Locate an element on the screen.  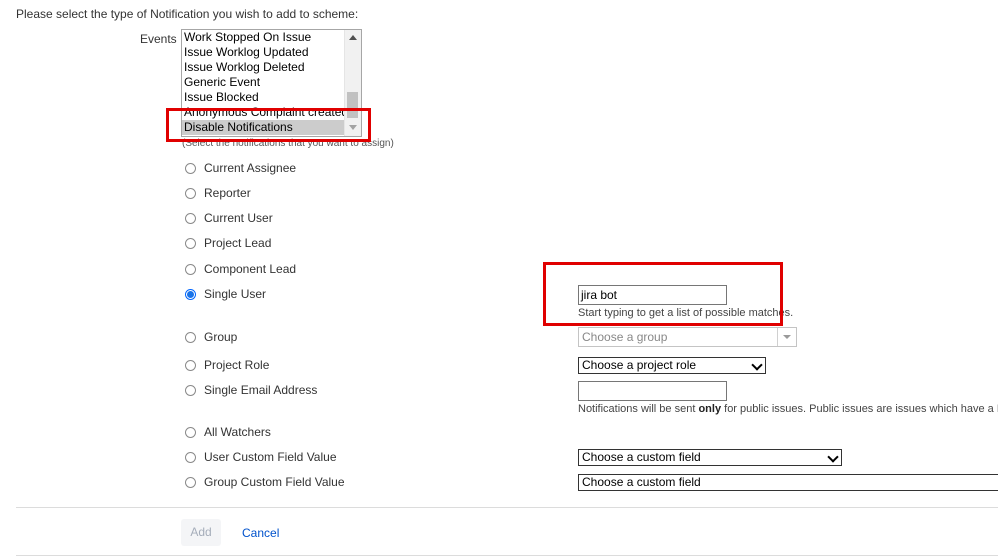
group-custom-field-select: Choose a custom field is located at coordinates (788, 482).